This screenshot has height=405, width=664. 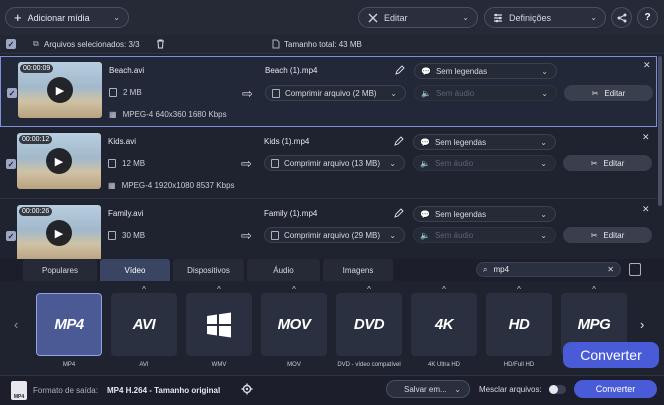 I want to click on format-hd: HD, so click(x=519, y=324).